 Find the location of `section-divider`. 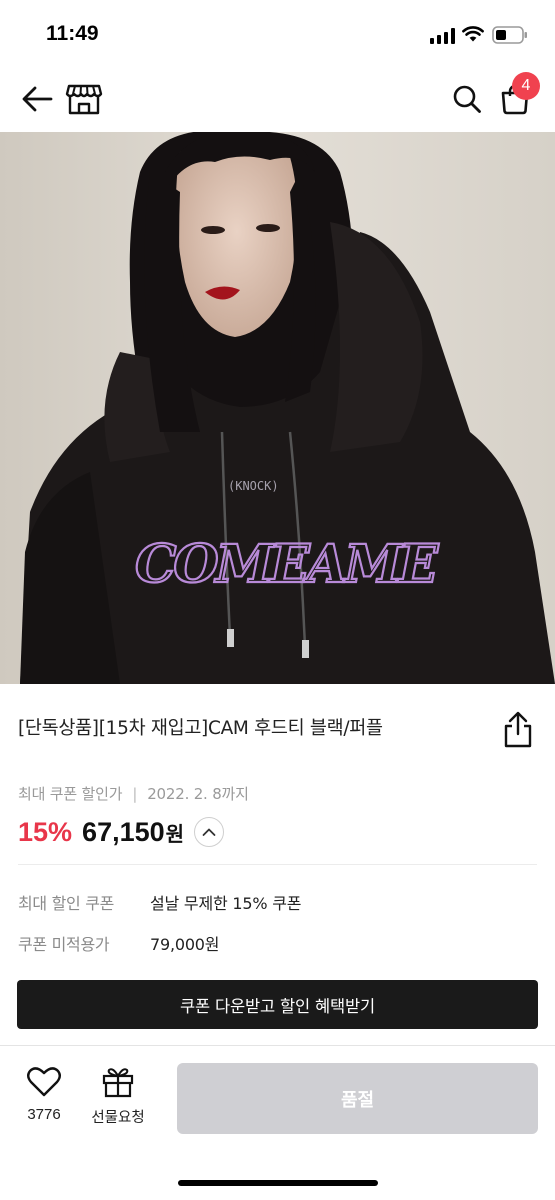

section-divider is located at coordinates (277, 864).